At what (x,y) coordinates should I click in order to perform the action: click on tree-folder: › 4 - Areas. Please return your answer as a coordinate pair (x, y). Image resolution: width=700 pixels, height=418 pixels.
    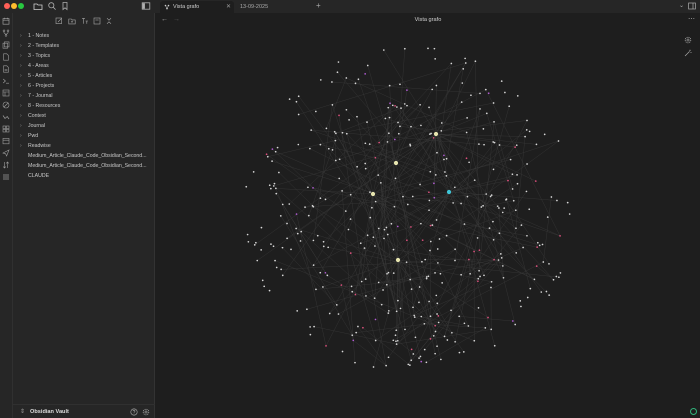
    Looking at the image, I should click on (84, 65).